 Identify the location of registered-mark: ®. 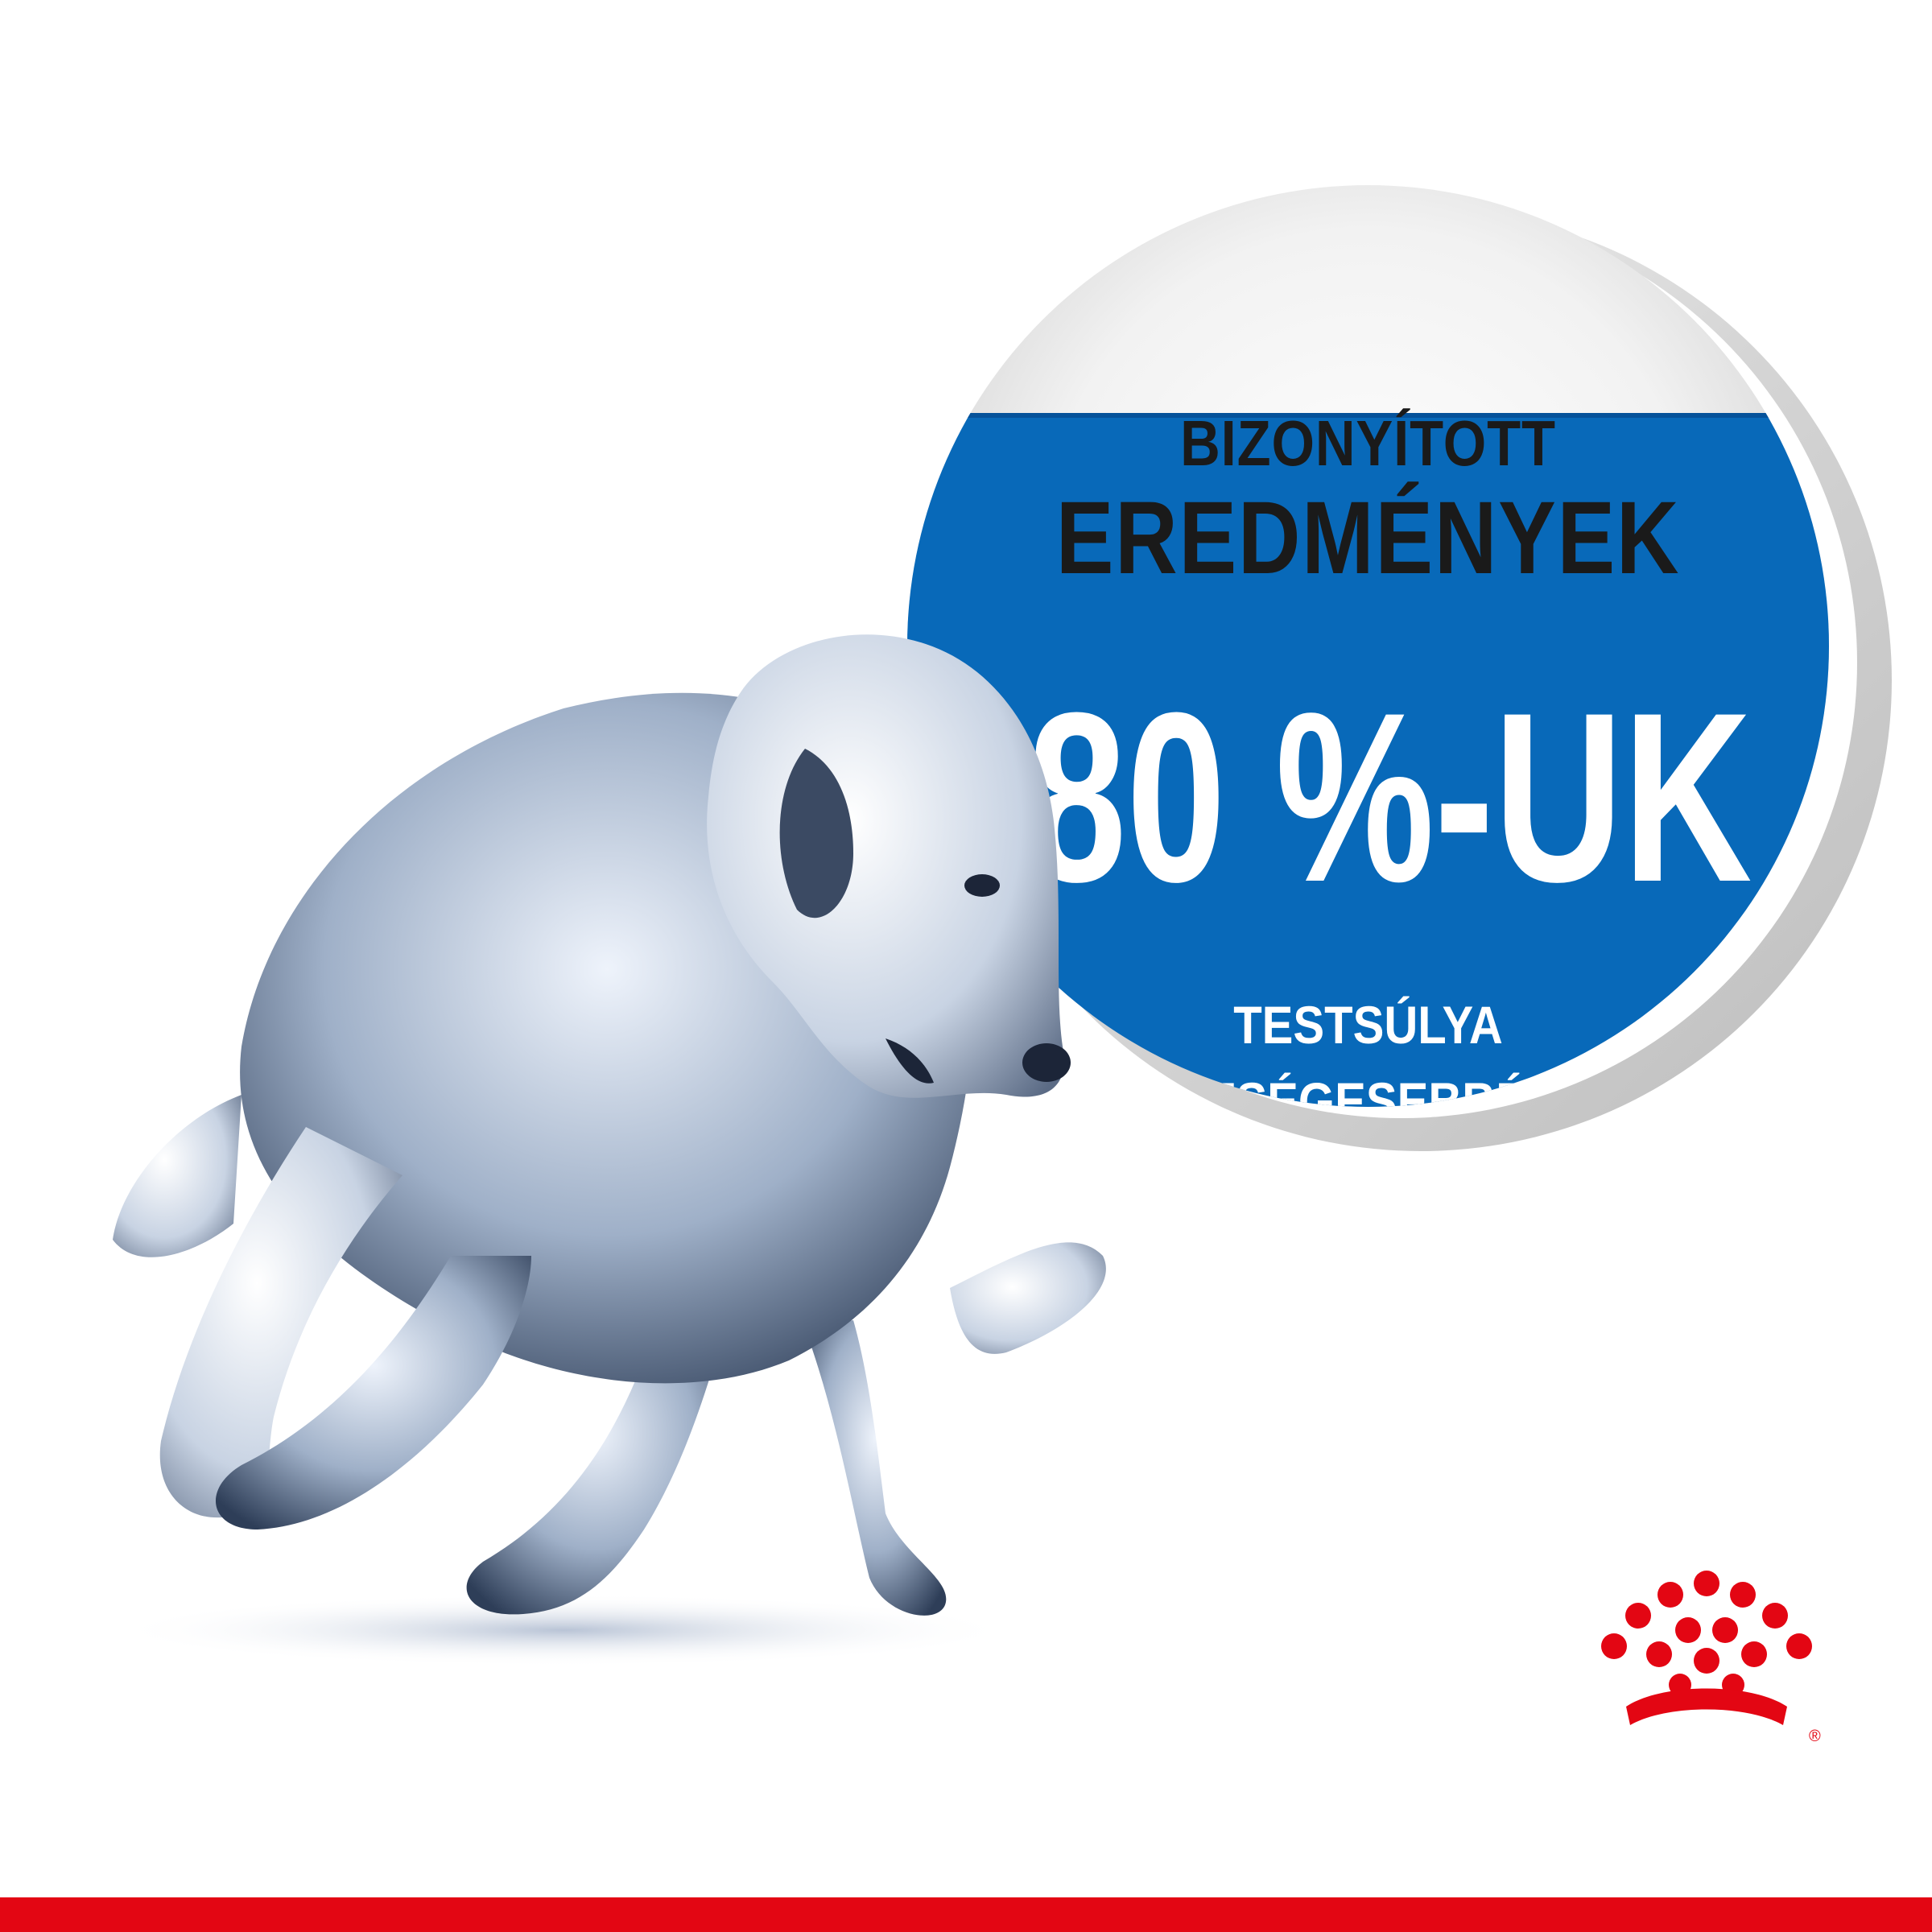
(1815, 1736).